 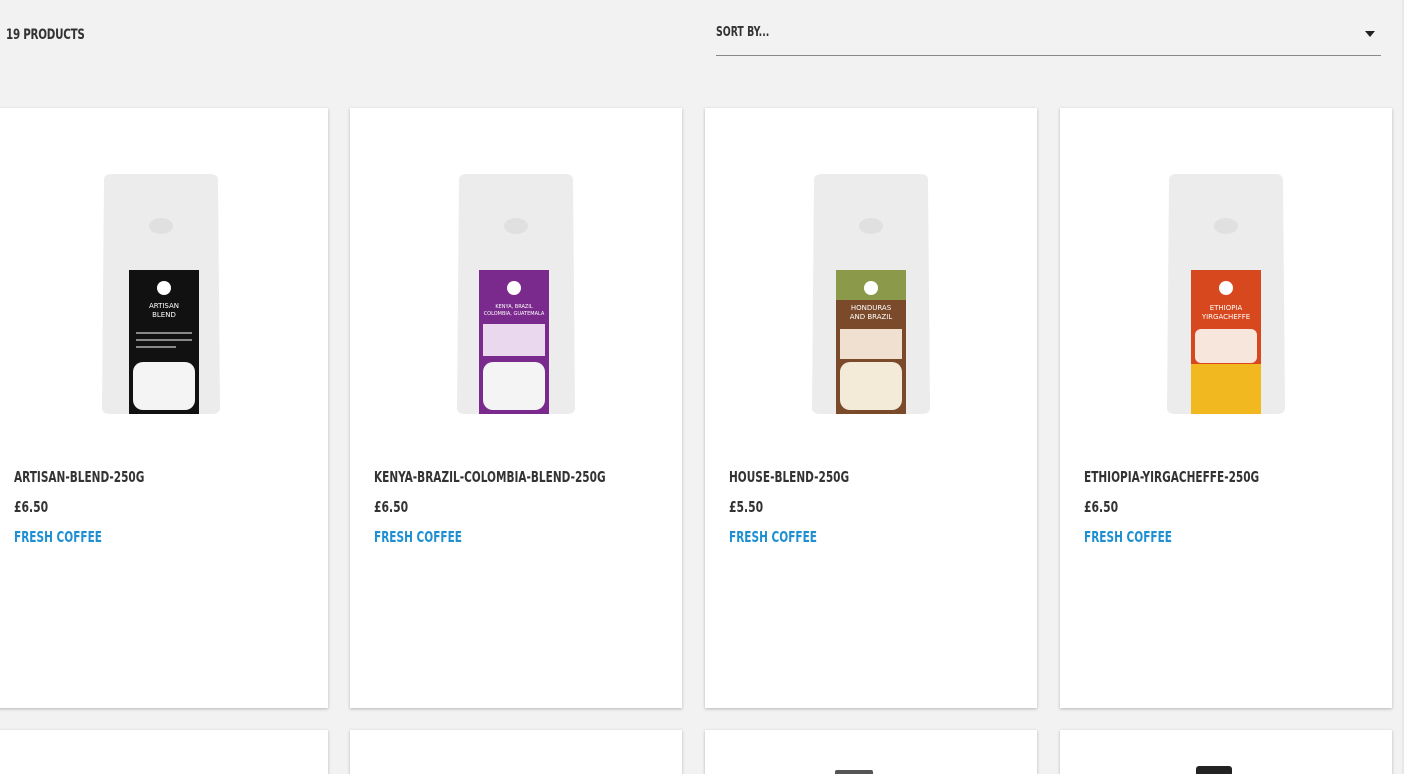 What do you see at coordinates (161, 294) in the screenshot?
I see `coffee-bag-image: ARTISAN BLEND` at bounding box center [161, 294].